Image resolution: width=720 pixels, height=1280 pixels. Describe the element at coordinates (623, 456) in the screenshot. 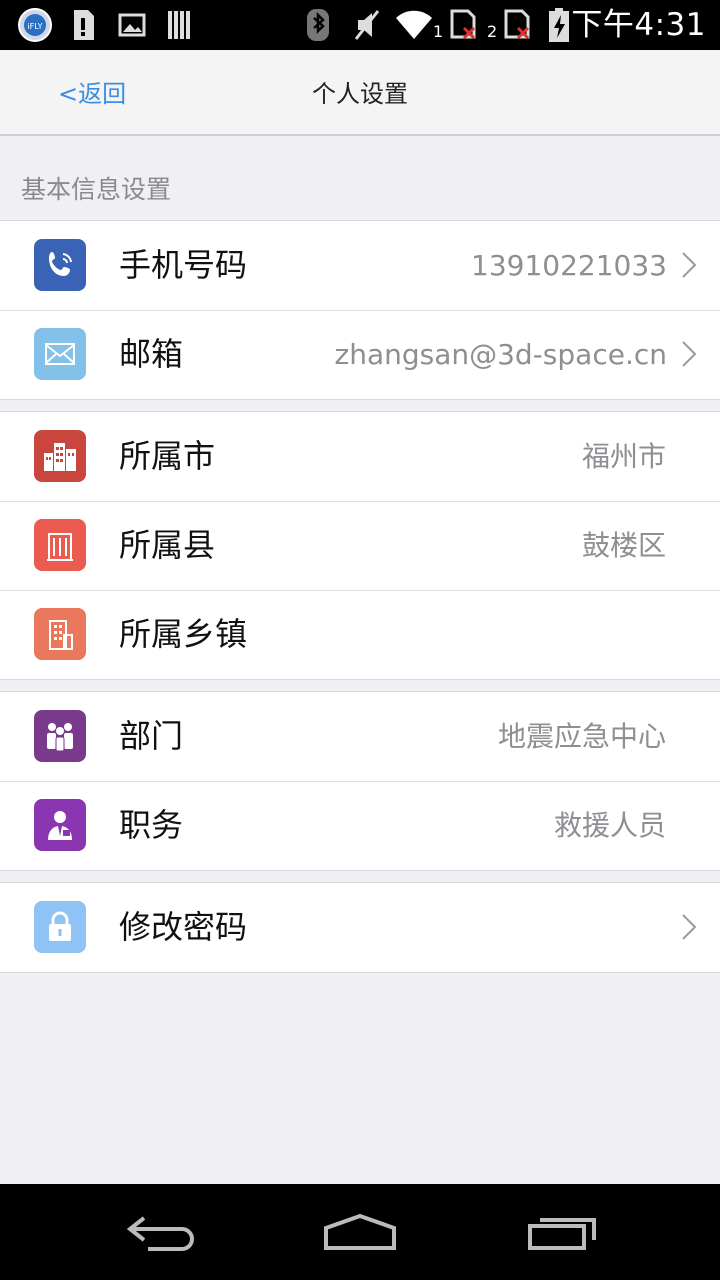

I see `city-value: 福州市` at that location.